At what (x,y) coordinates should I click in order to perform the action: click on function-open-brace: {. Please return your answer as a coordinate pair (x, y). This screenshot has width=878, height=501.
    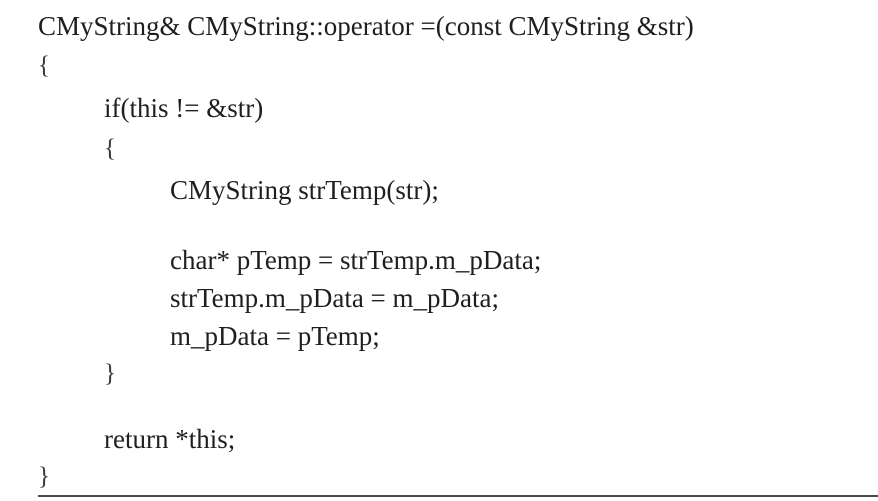
    Looking at the image, I should click on (44, 65).